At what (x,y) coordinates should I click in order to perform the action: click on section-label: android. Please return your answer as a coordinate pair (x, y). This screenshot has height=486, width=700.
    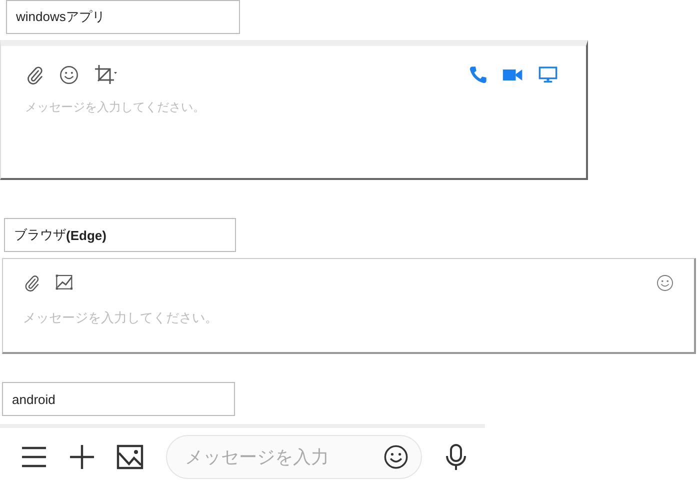
    Looking at the image, I should click on (118, 399).